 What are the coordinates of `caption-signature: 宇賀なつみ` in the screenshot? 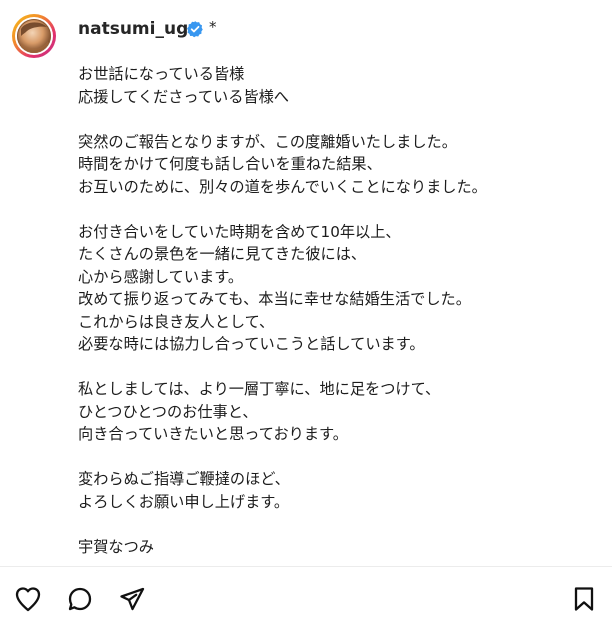 It's located at (116, 546).